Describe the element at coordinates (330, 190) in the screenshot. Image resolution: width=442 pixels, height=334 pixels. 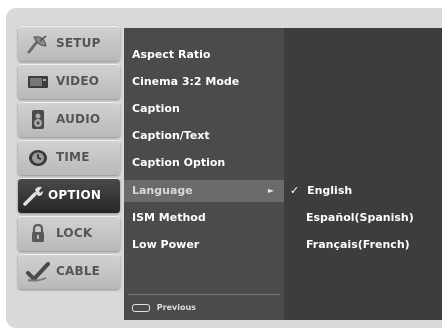
I see `language-label: English` at that location.